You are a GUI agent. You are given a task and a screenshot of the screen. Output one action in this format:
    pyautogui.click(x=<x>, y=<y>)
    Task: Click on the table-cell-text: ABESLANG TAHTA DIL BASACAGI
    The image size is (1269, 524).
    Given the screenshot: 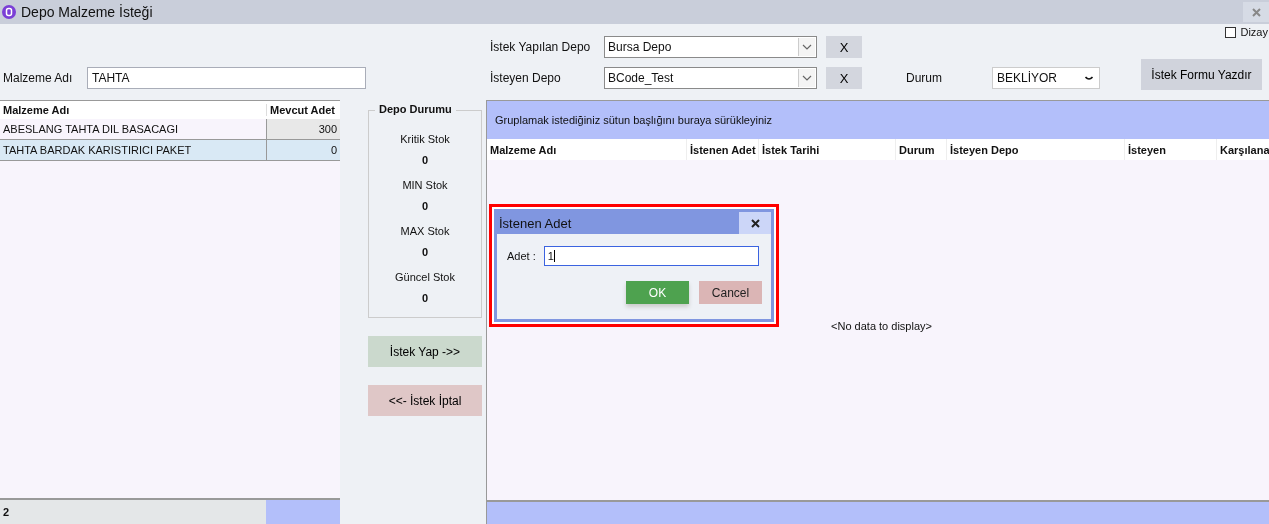 What is the action you would take?
    pyautogui.click(x=91, y=129)
    